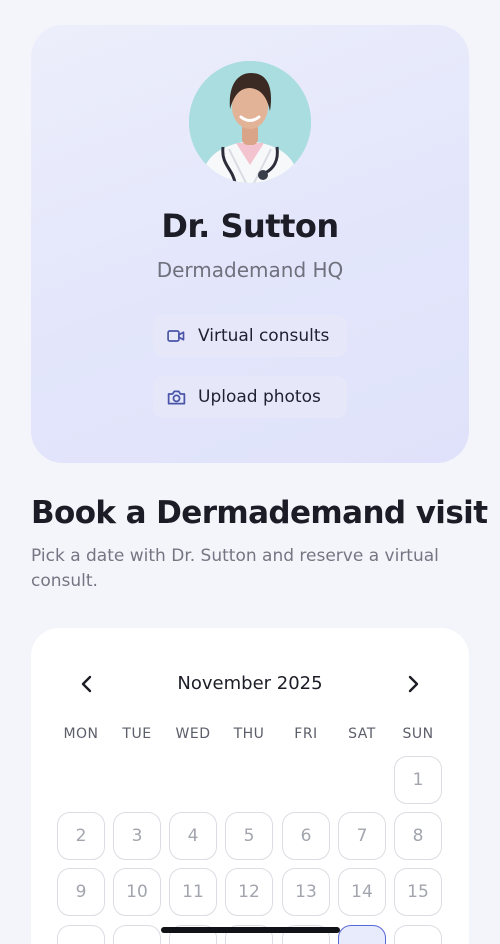  What do you see at coordinates (249, 892) in the screenshot?
I see `calendar-day: 12` at bounding box center [249, 892].